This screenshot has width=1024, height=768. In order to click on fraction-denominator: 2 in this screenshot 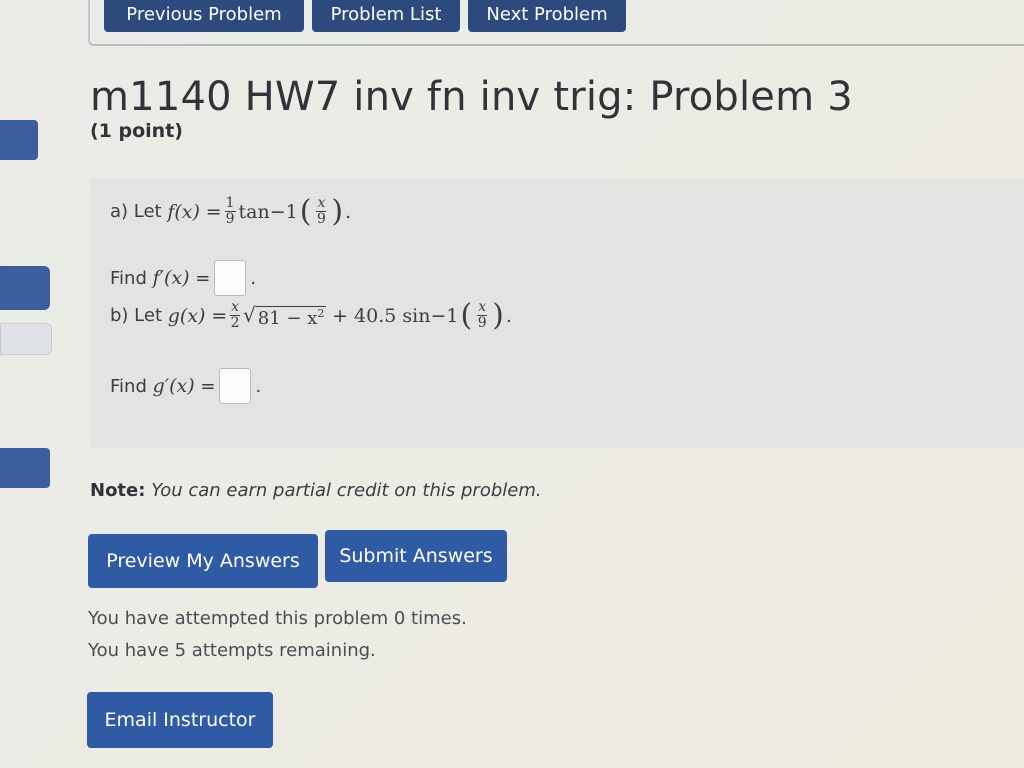, I will do `click(235, 323)`.